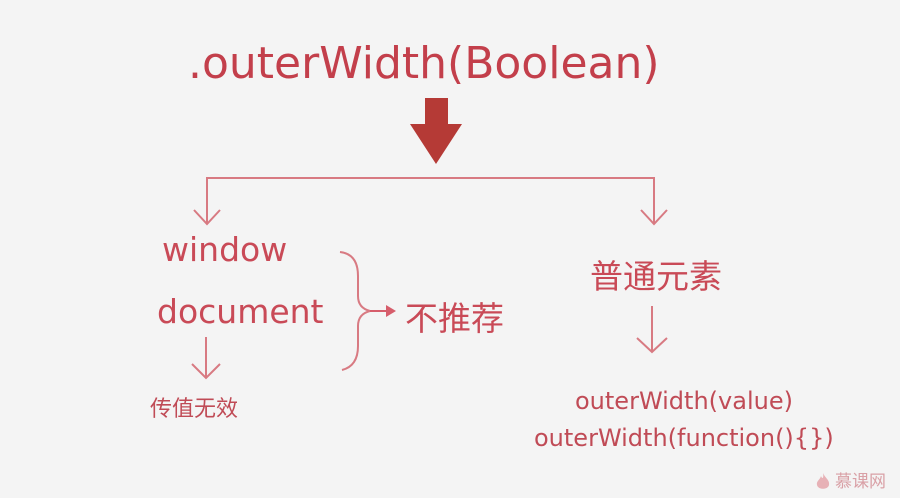 This screenshot has width=900, height=498. Describe the element at coordinates (355, 311) in the screenshot. I see `curly-brace` at that location.